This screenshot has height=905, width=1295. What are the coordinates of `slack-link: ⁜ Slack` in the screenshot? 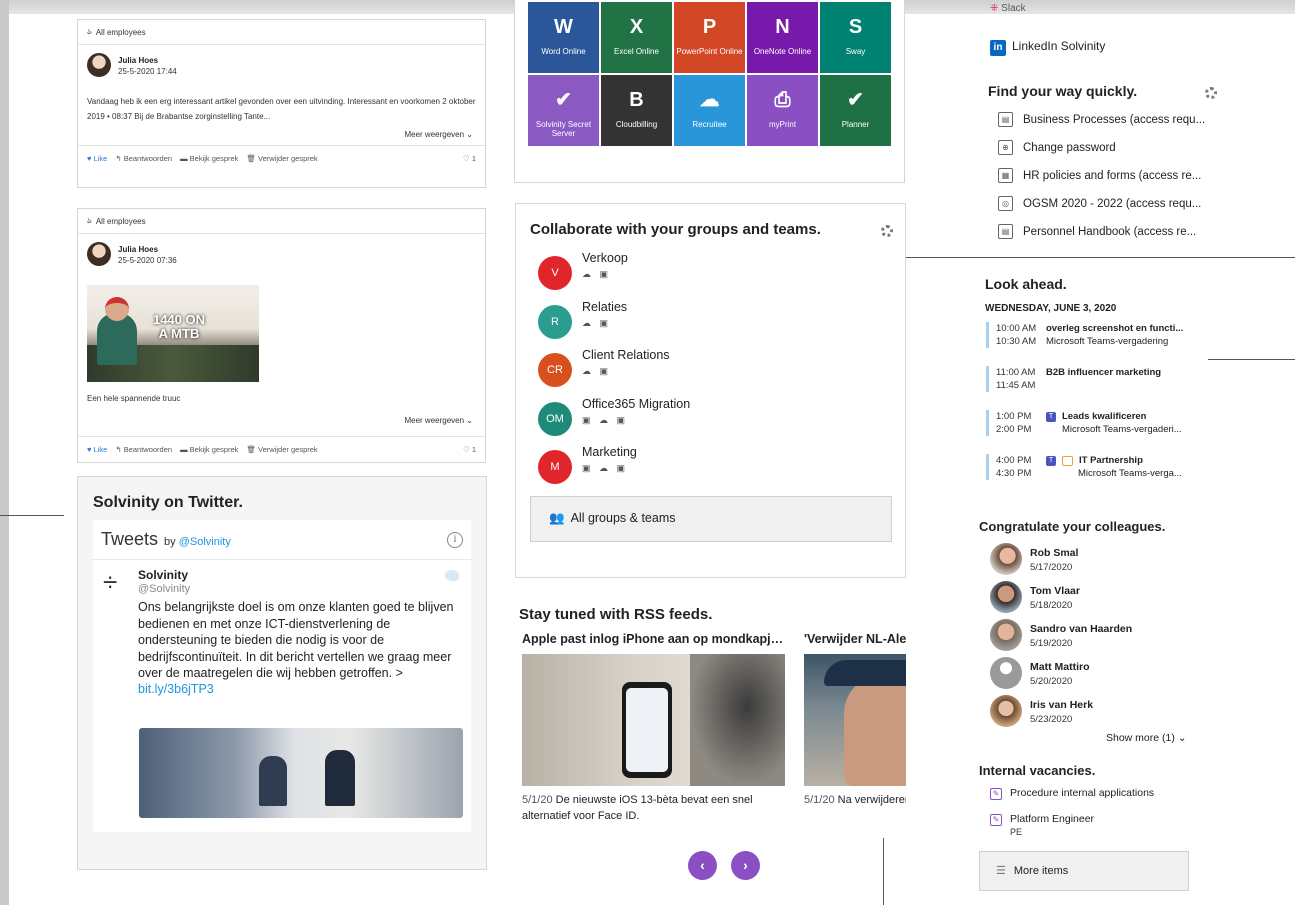 It's located at (1008, 8).